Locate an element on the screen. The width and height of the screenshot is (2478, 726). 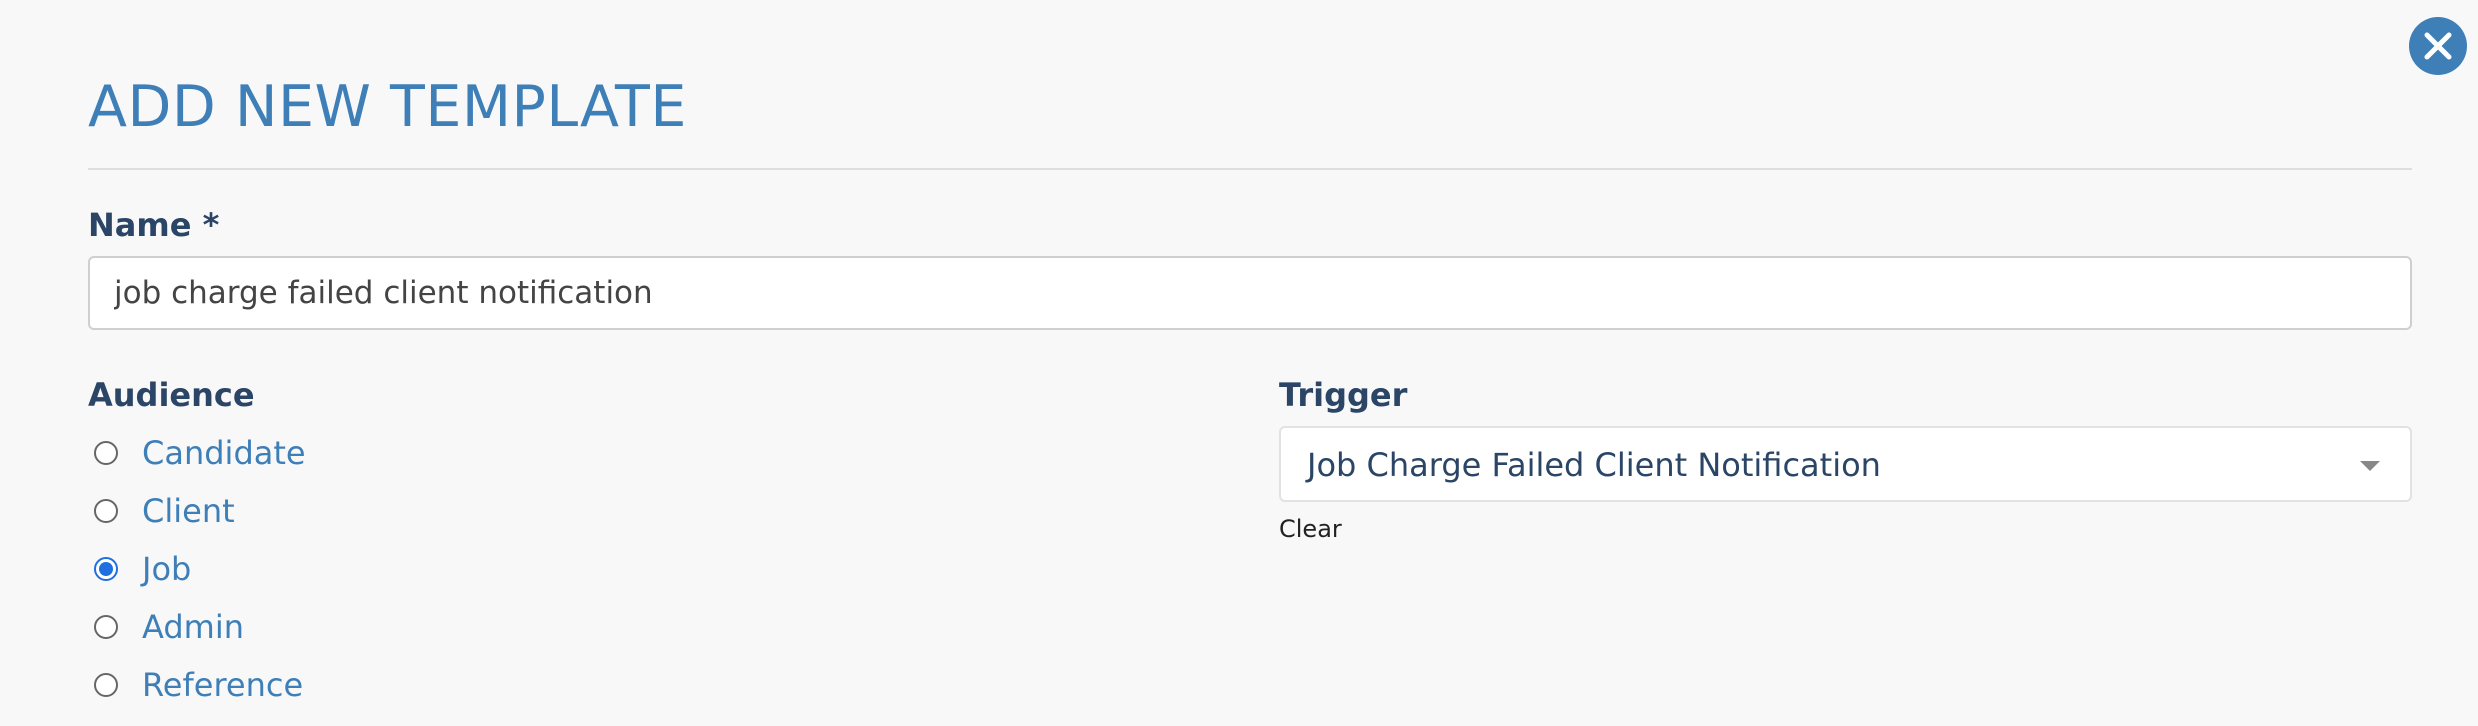
close-button is located at coordinates (2438, 46).